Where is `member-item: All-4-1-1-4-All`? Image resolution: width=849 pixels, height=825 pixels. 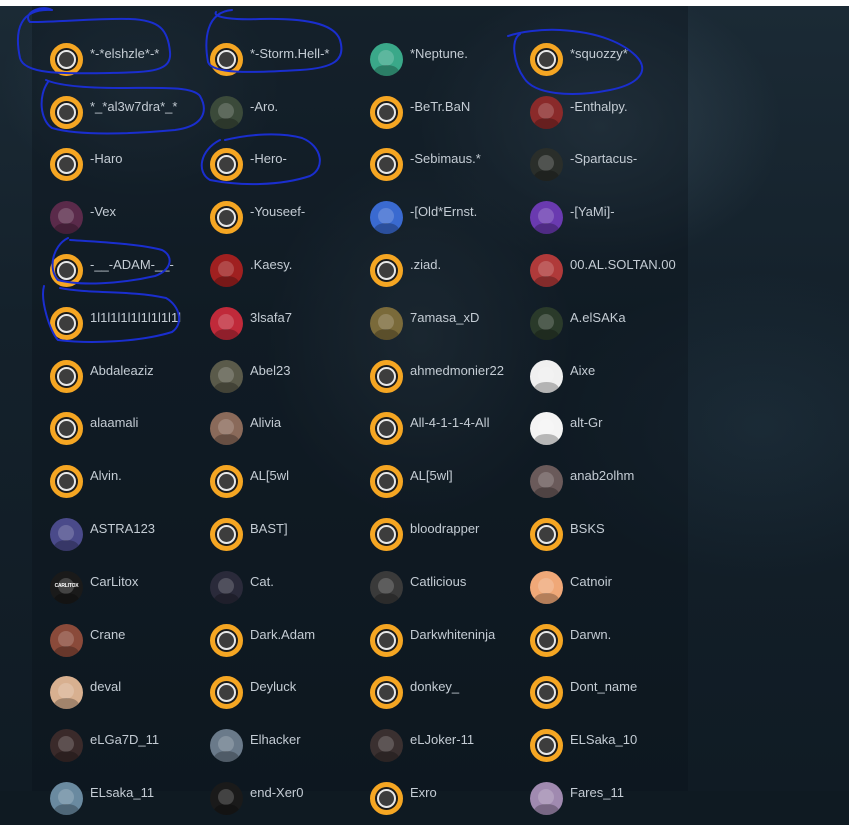 member-item: All-4-1-1-4-All is located at coordinates (450, 429).